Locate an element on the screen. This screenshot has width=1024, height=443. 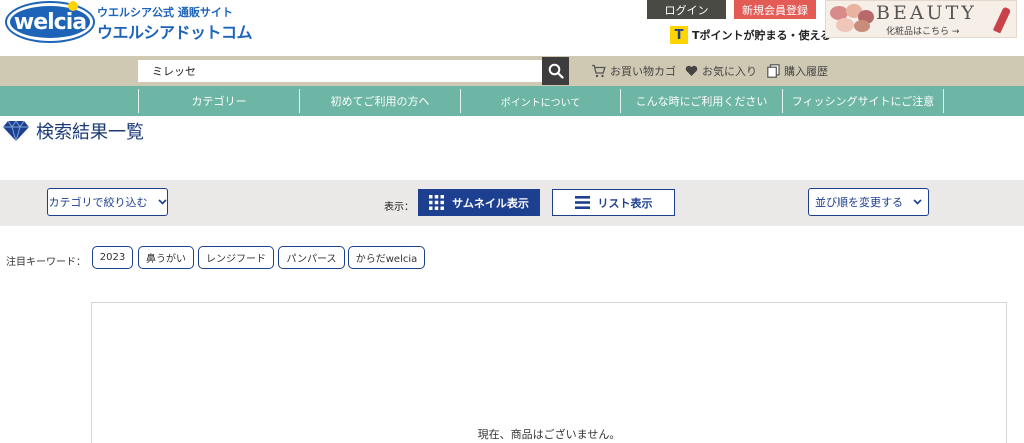
keyword-chip: パンパース is located at coordinates (311, 257).